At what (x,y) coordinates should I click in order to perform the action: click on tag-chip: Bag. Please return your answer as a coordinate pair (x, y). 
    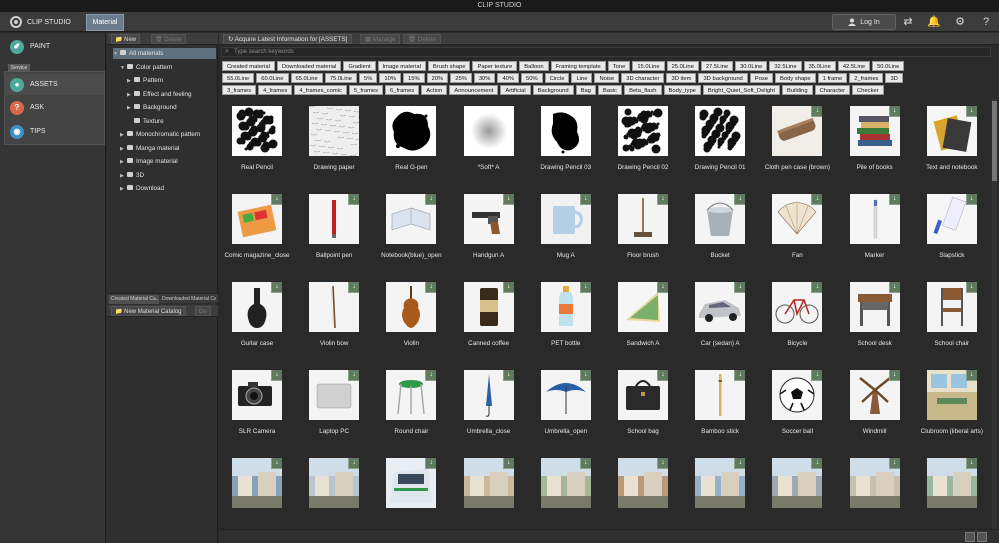
    Looking at the image, I should click on (585, 90).